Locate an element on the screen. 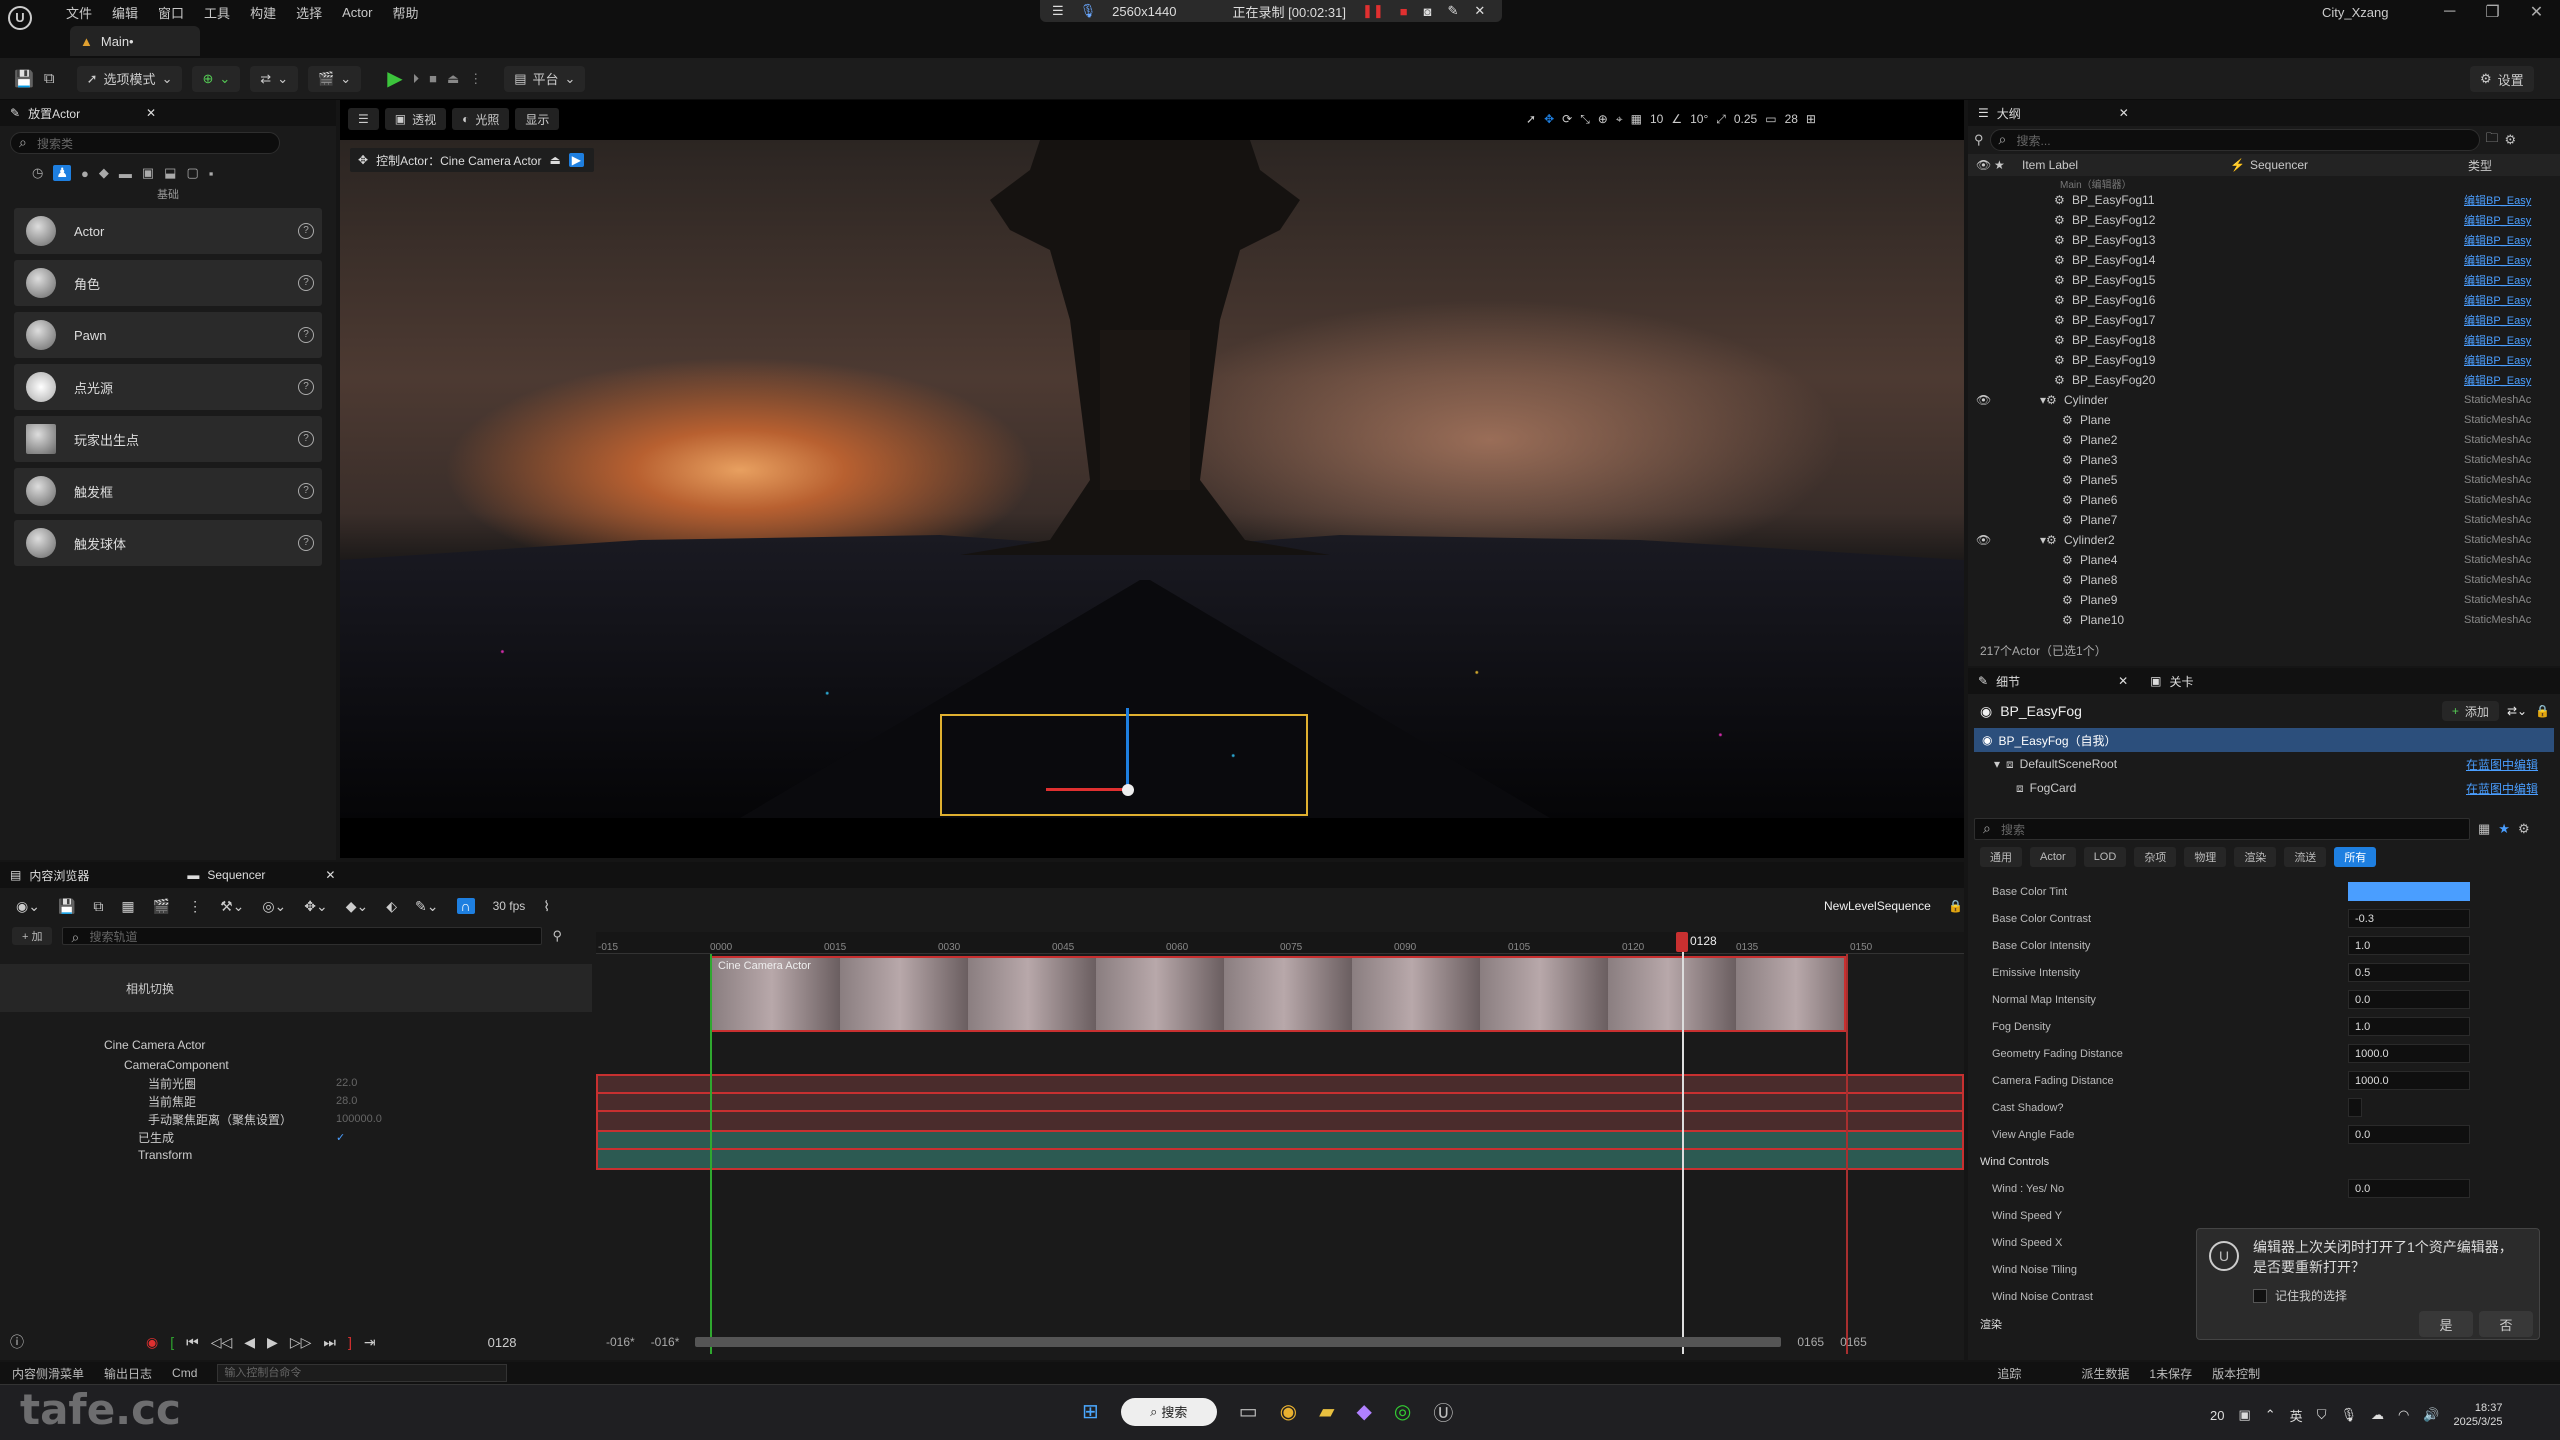 This screenshot has width=2560, height=1440. snap-icon: ∩ is located at coordinates (465, 906).